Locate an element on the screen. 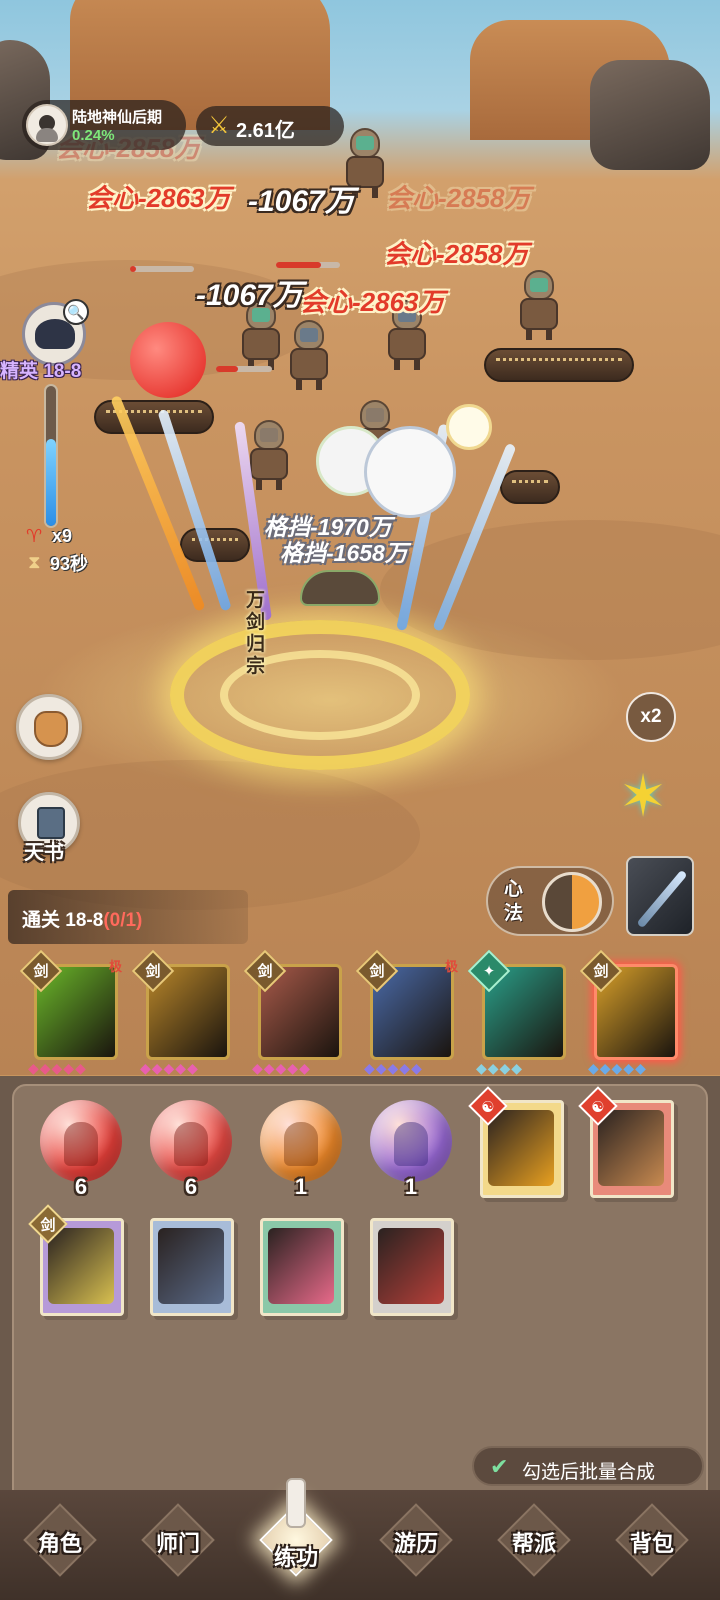 The height and width of the screenshot is (1600, 720). demon-head-icon: ♈ is located at coordinates (34, 536).